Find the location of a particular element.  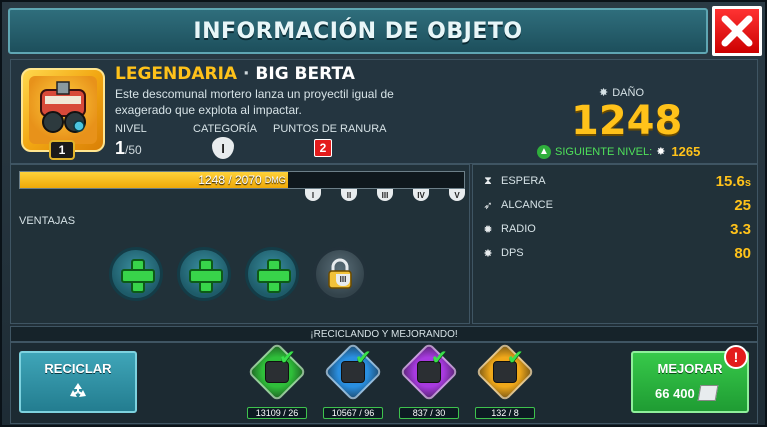

damage-progress-bar: 1248 / 2070 DMG is located at coordinates (242, 180).